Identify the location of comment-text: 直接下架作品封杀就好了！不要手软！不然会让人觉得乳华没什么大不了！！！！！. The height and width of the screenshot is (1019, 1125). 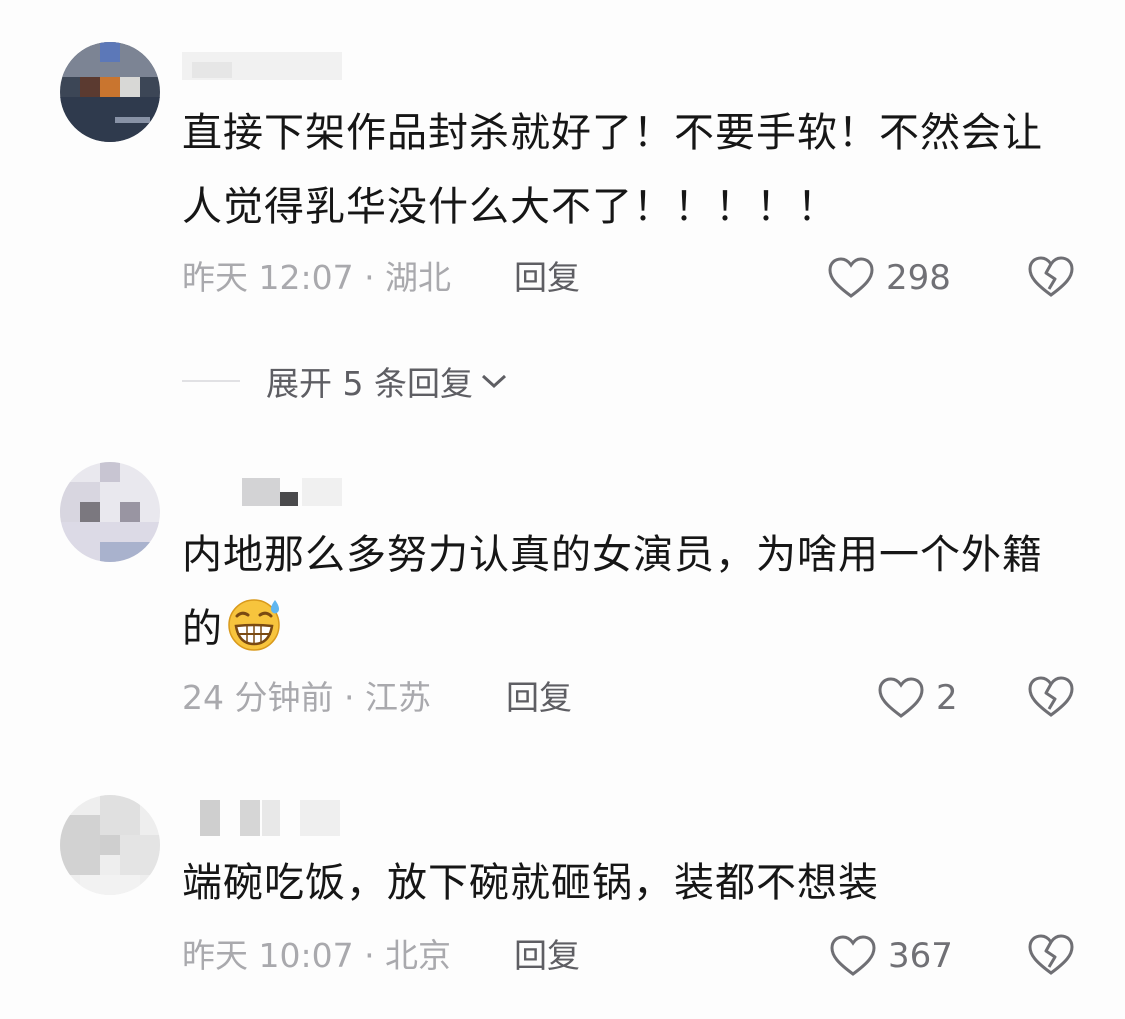
(612, 170).